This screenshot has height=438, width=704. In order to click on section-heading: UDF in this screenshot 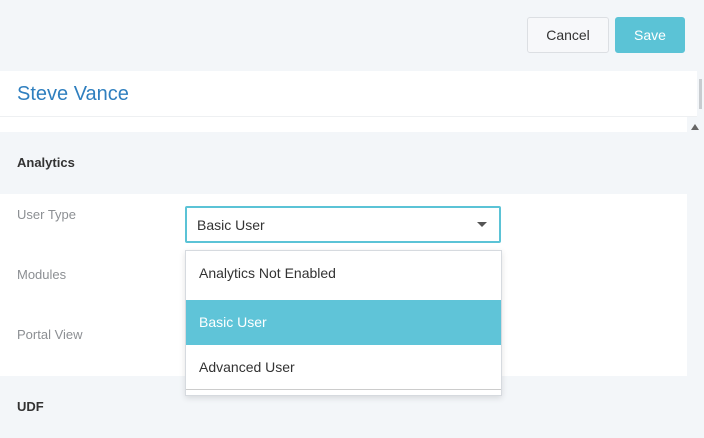, I will do `click(30, 406)`.